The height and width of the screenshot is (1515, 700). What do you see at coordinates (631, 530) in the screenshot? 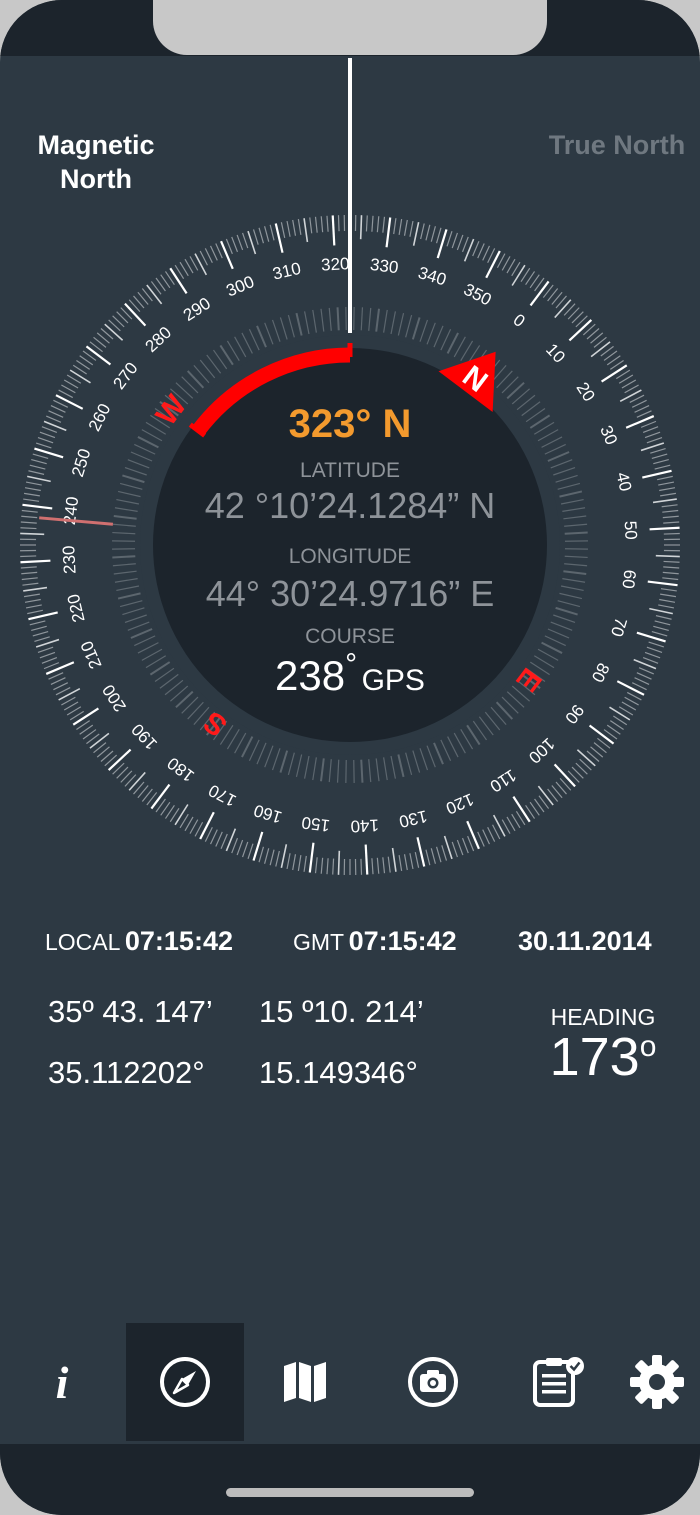
I see `degree-label: 50` at bounding box center [631, 530].